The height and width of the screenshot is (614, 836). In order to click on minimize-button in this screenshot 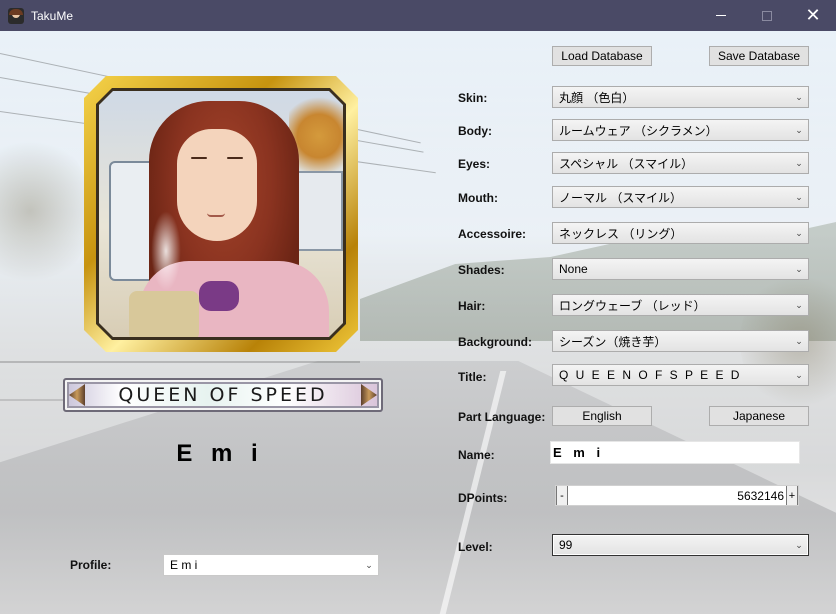, I will do `click(721, 15)`.